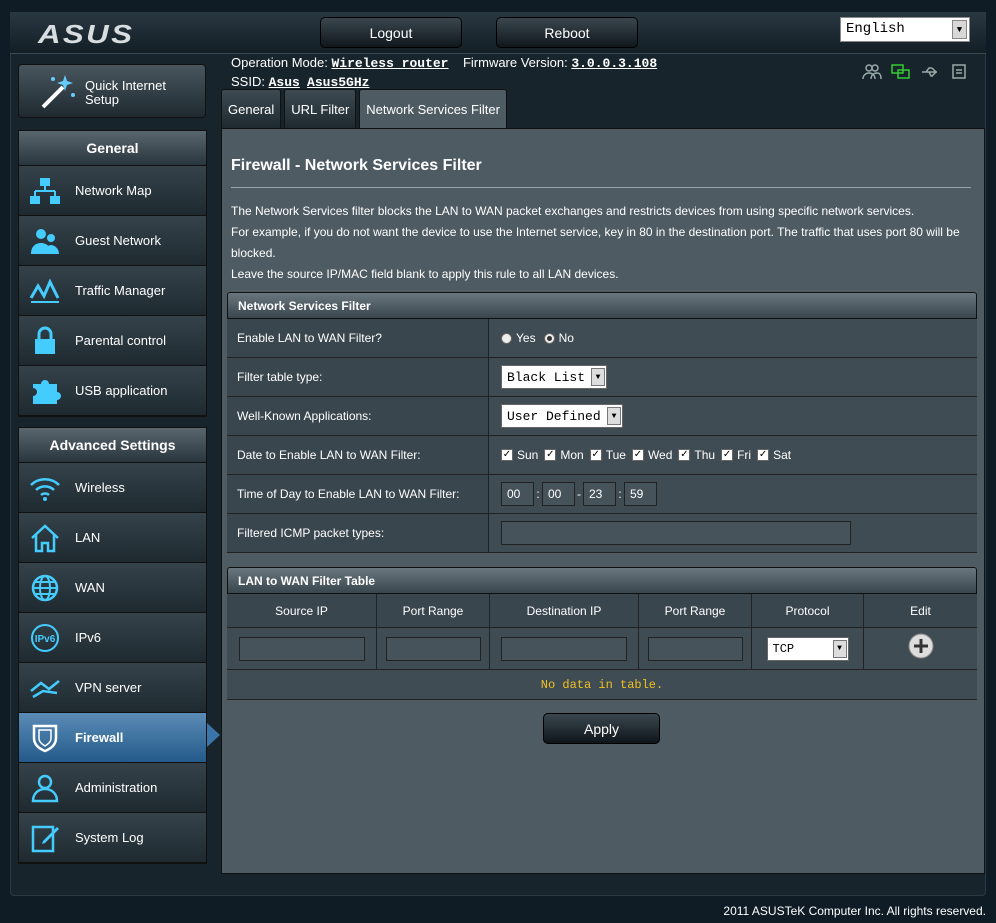 This screenshot has height=923, width=996. What do you see at coordinates (356, 165) in the screenshot?
I see `page-title: Firewall - Network Services Filter` at bounding box center [356, 165].